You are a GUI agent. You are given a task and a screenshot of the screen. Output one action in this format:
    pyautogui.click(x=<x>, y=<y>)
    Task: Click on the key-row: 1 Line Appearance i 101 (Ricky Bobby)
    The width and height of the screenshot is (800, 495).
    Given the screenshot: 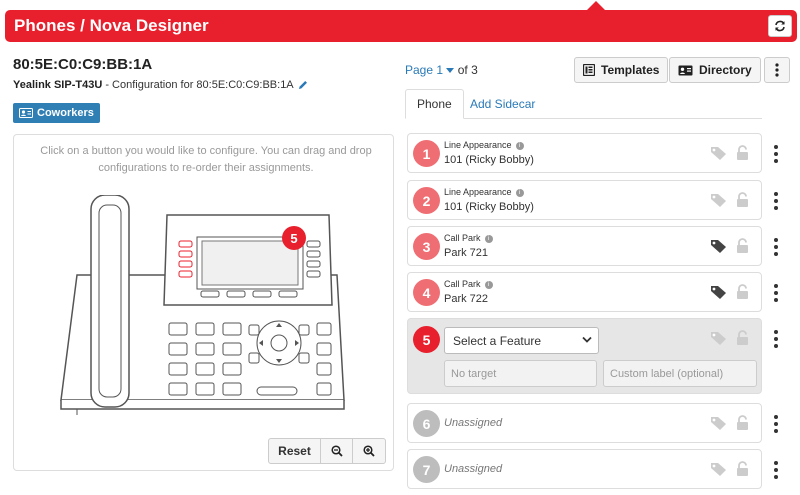 What is the action you would take?
    pyautogui.click(x=584, y=153)
    